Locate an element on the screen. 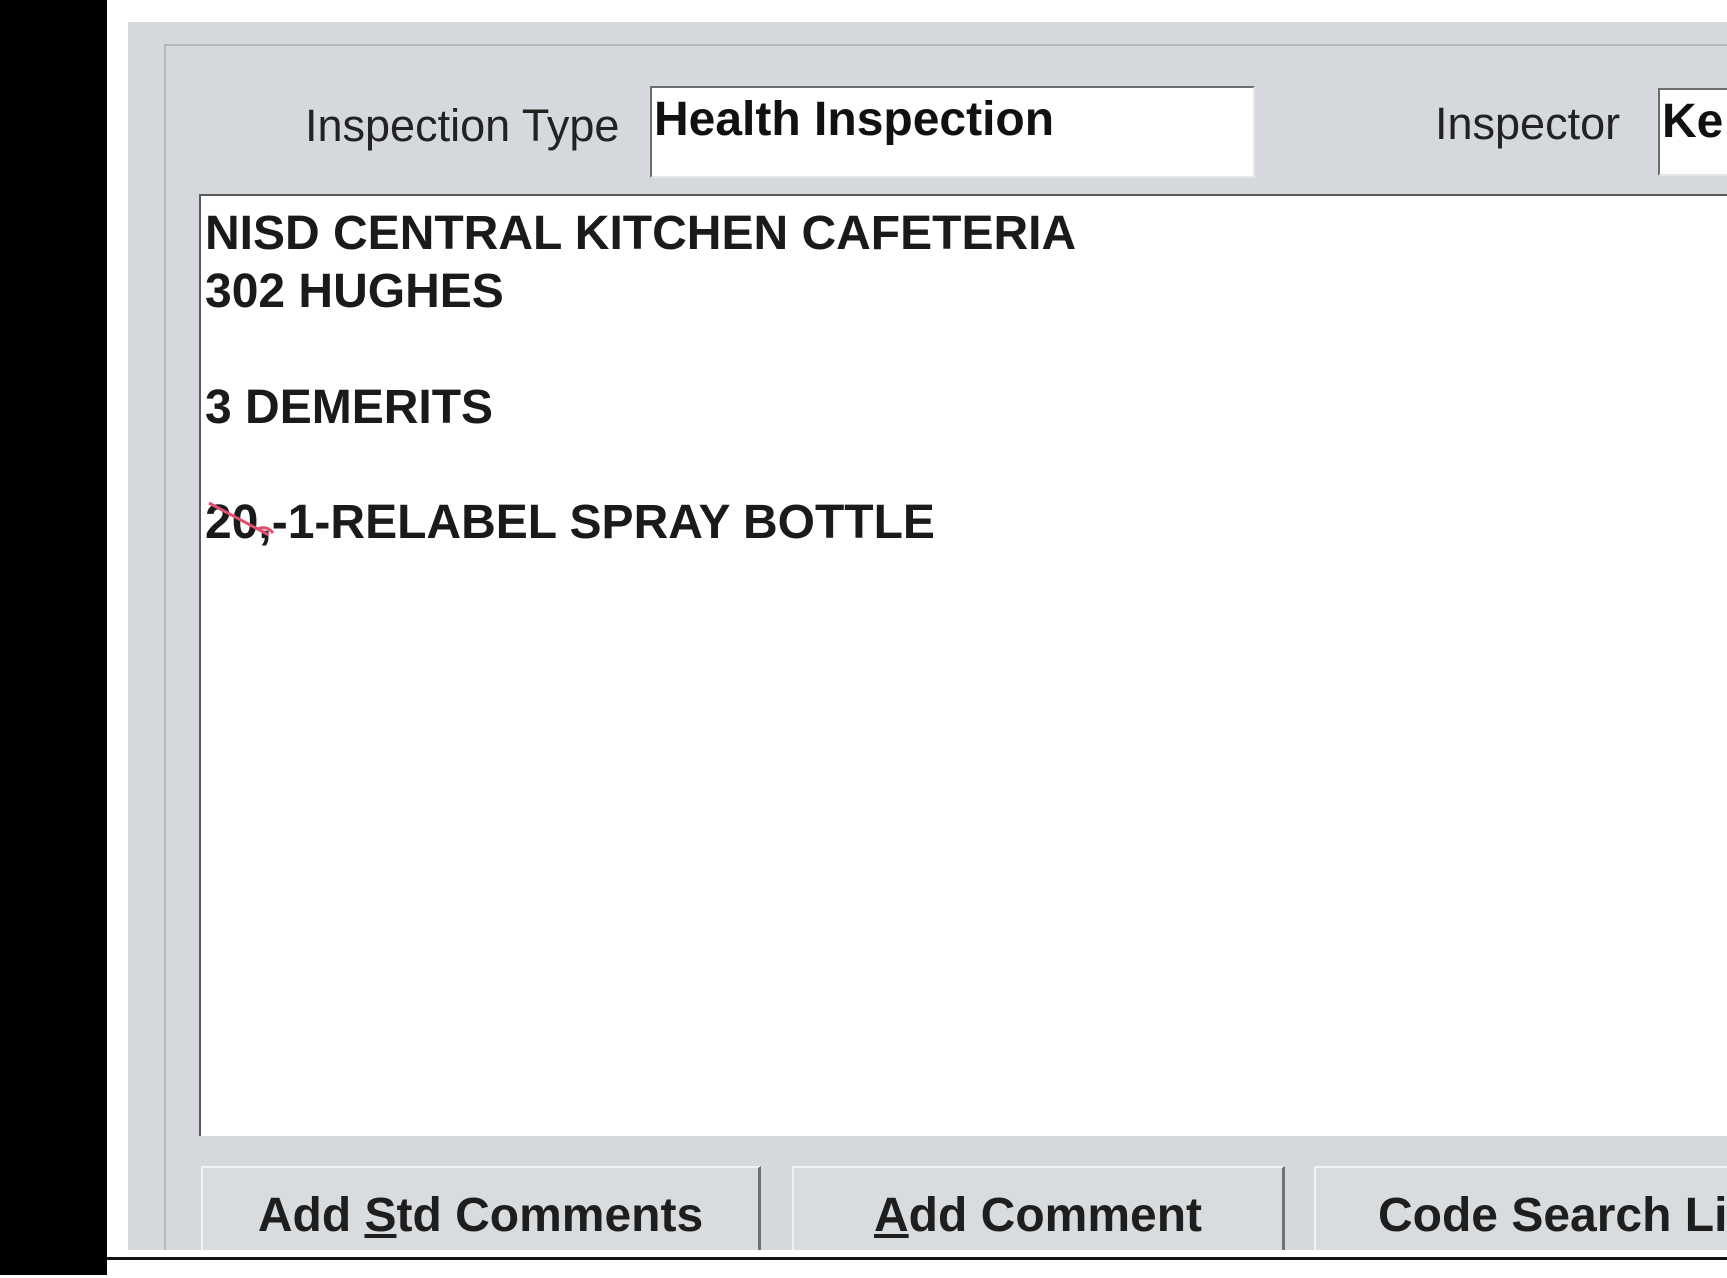 This screenshot has height=1278, width=1727. add-std-comments-button: Add Std Comments is located at coordinates (481, 1208).